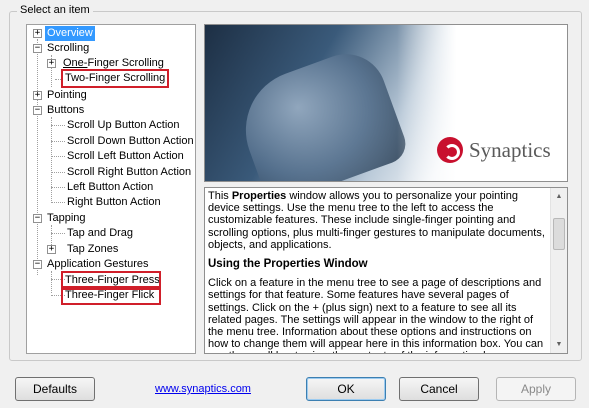  What do you see at coordinates (559, 196) in the screenshot?
I see `scroll-up-arrow-icon: ▲` at bounding box center [559, 196].